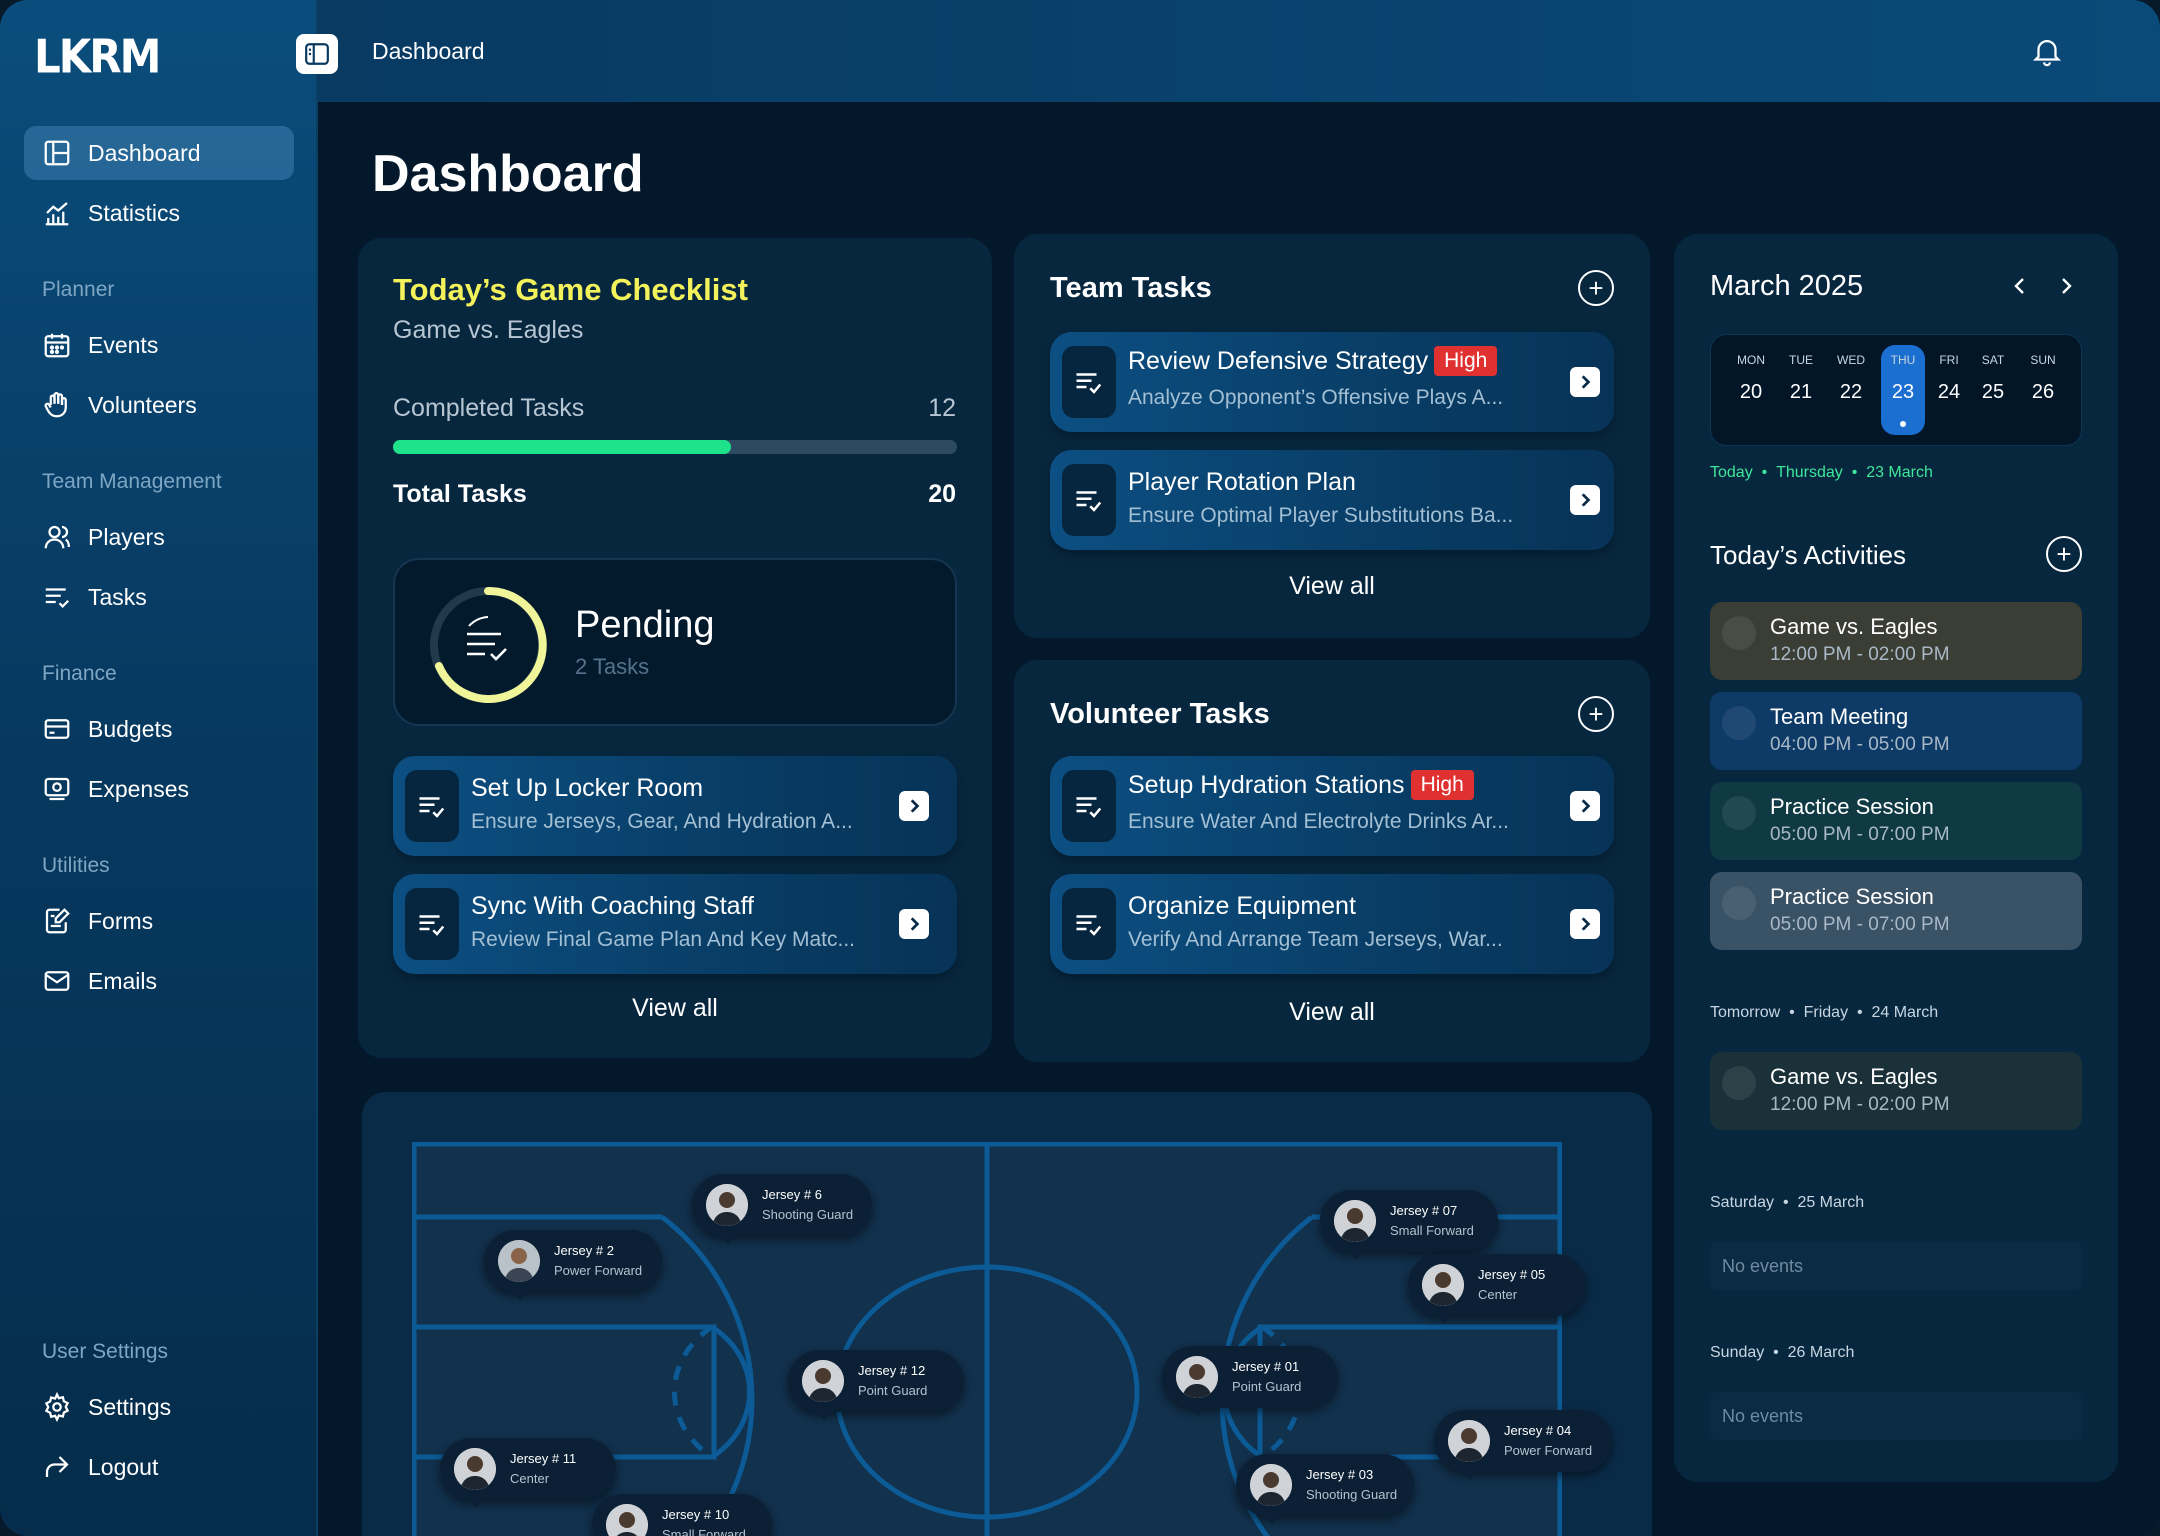  What do you see at coordinates (79, 673) in the screenshot?
I see `section-finance: Finance` at bounding box center [79, 673].